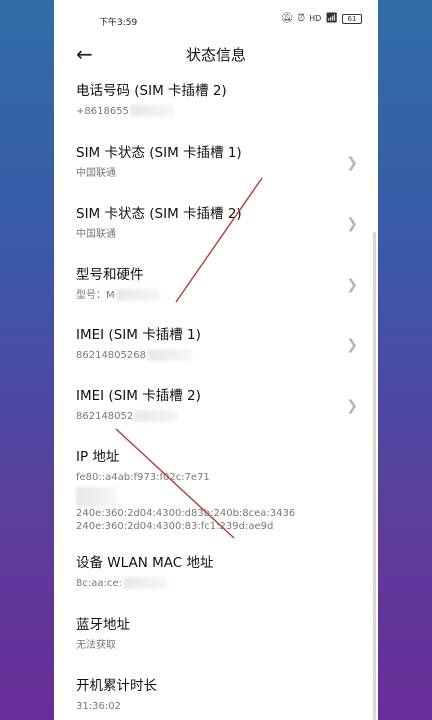 This screenshot has width=432, height=720. What do you see at coordinates (98, 457) in the screenshot?
I see `item-label: IP 地址` at bounding box center [98, 457].